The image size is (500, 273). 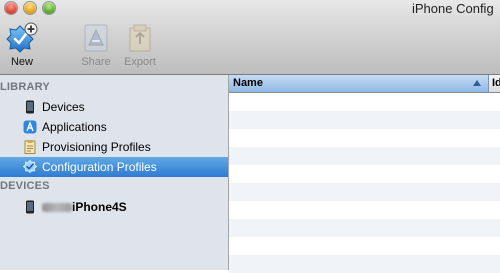 What do you see at coordinates (30, 127) in the screenshot?
I see `app-store-icon` at bounding box center [30, 127].